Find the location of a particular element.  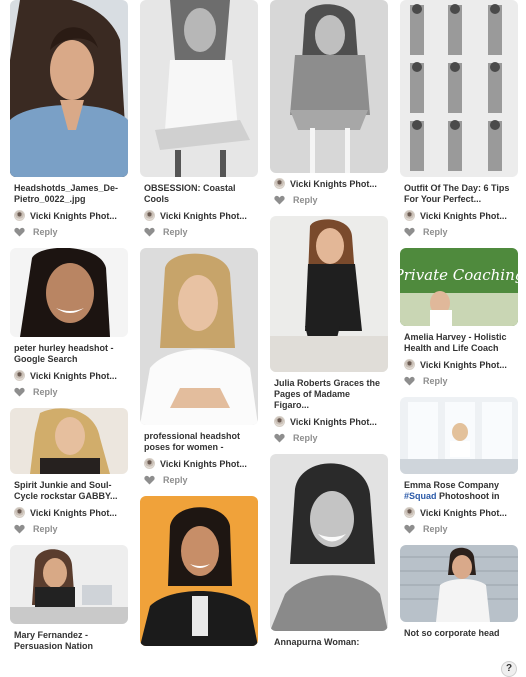

pin-card is located at coordinates (199, 571).